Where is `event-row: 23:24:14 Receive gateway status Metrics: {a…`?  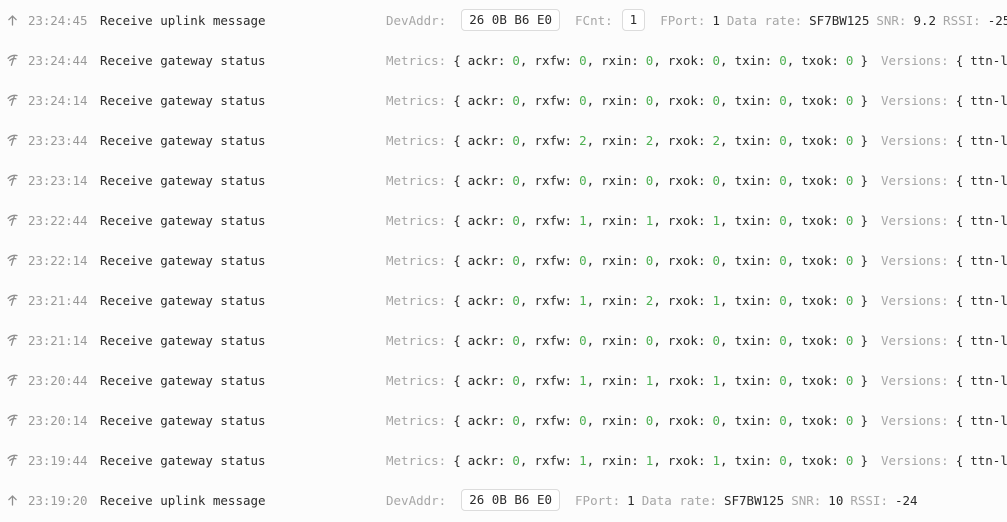 event-row: 23:24:14 Receive gateway status Metrics: {a… is located at coordinates (503, 100).